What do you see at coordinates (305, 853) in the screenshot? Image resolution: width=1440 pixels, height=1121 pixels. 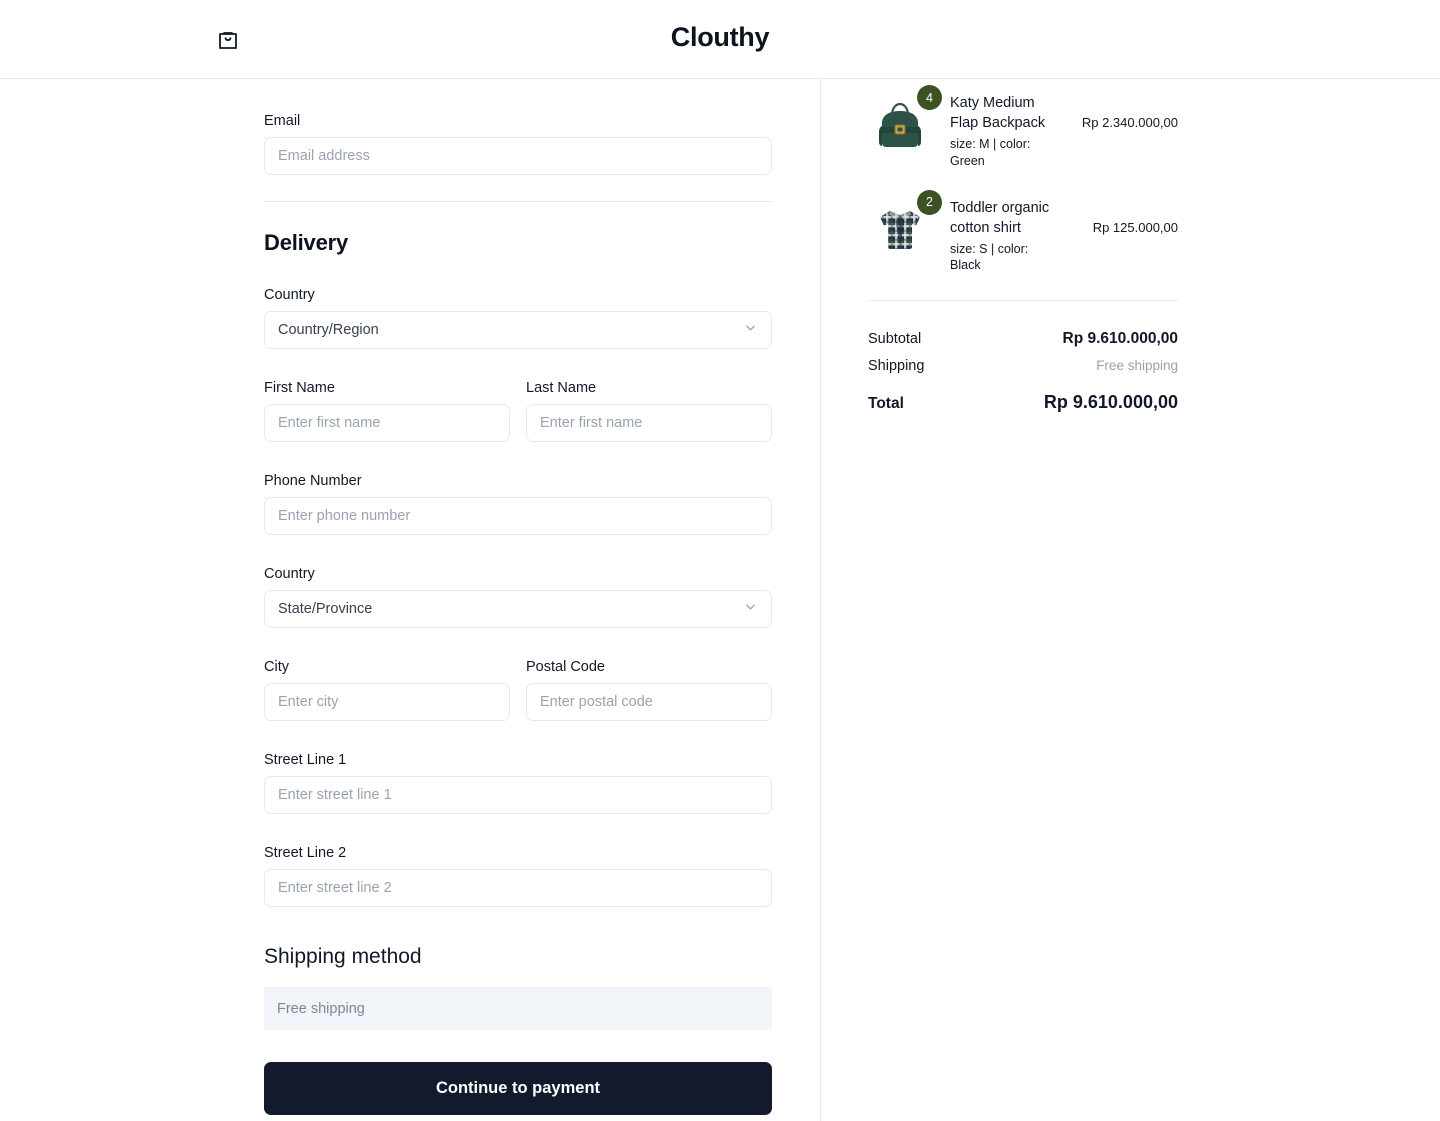 I see `street2-label: Street Line 2` at bounding box center [305, 853].